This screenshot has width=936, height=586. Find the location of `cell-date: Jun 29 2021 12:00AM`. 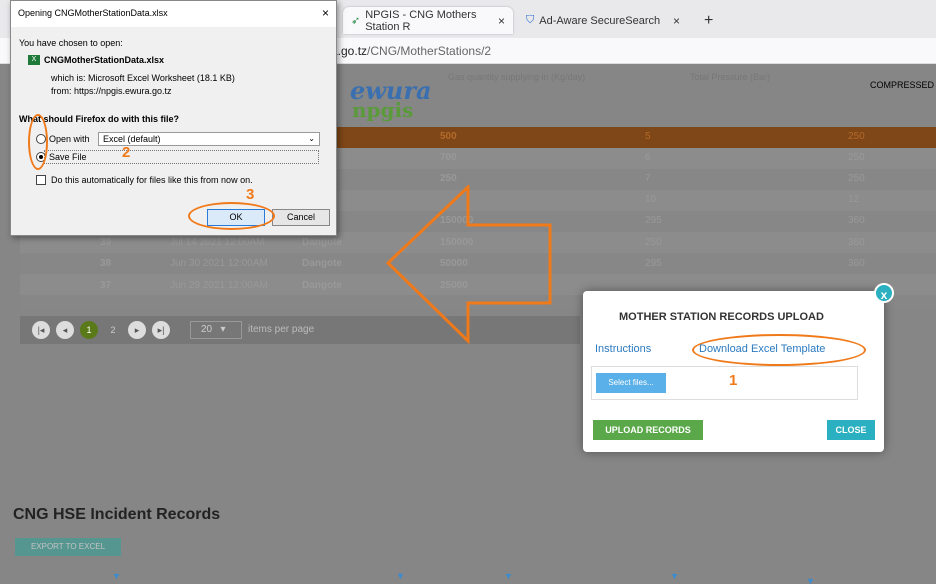

cell-date: Jun 29 2021 12:00AM is located at coordinates (219, 285).